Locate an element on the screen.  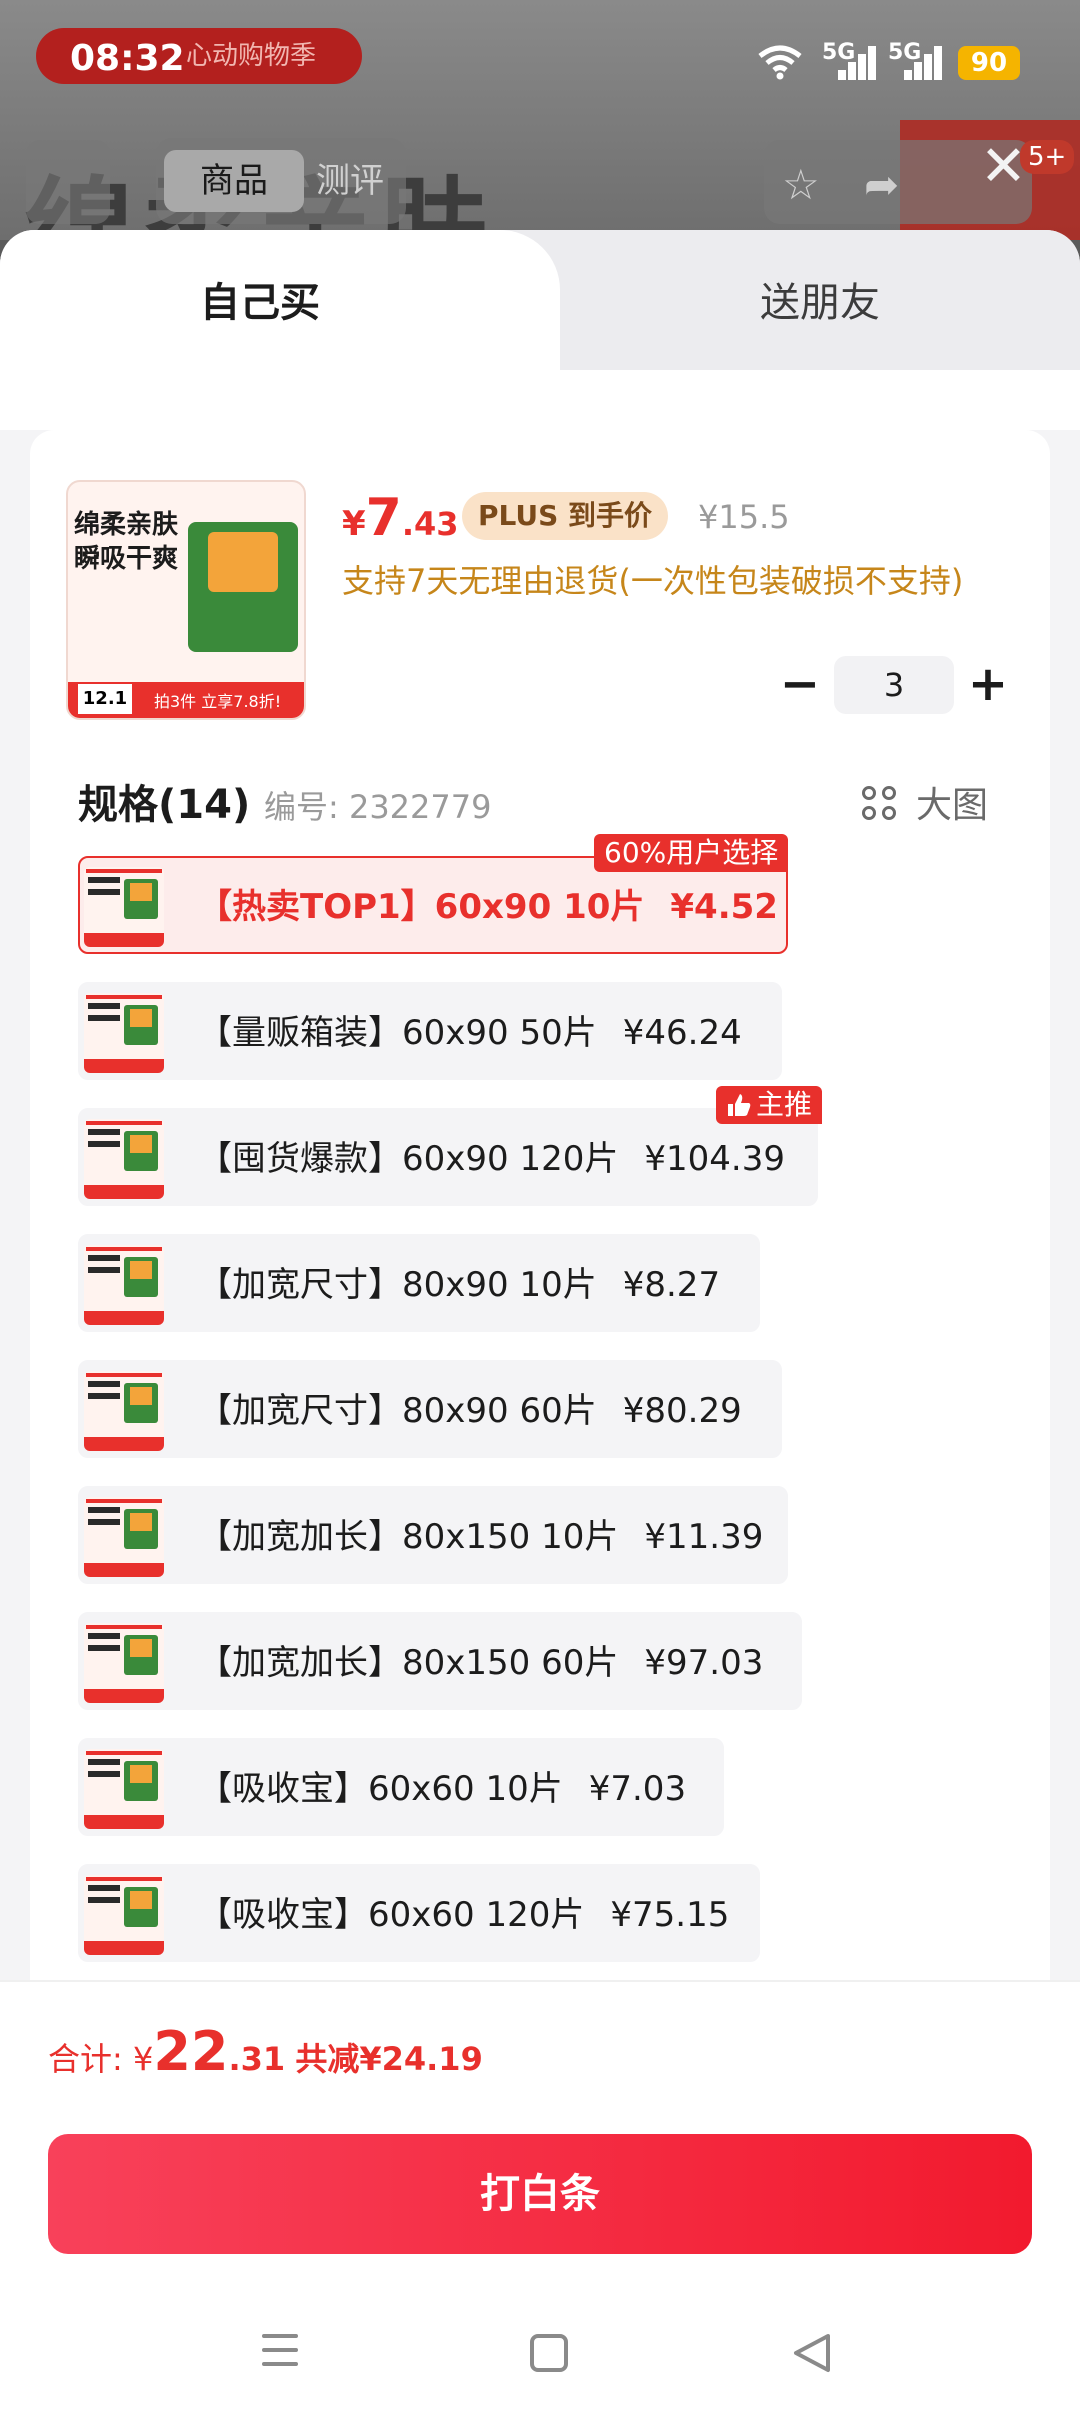
spec-option-3: 【囤货爆款】60x90 120片 ¥104.39 主推 is located at coordinates (450, 1146).